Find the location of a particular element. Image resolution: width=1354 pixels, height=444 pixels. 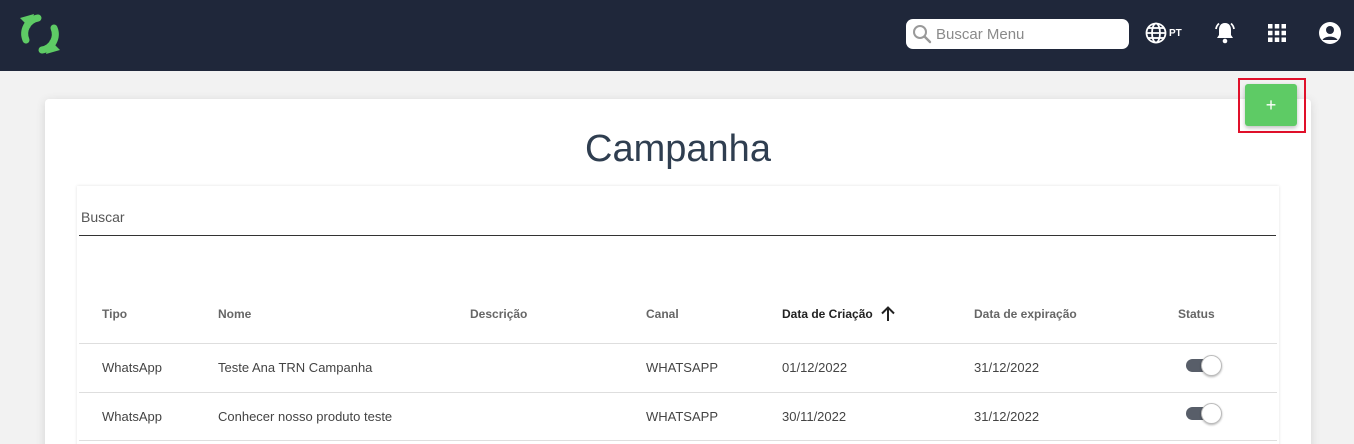

cell-nome: Conhecer nosso produto teste is located at coordinates (305, 416).